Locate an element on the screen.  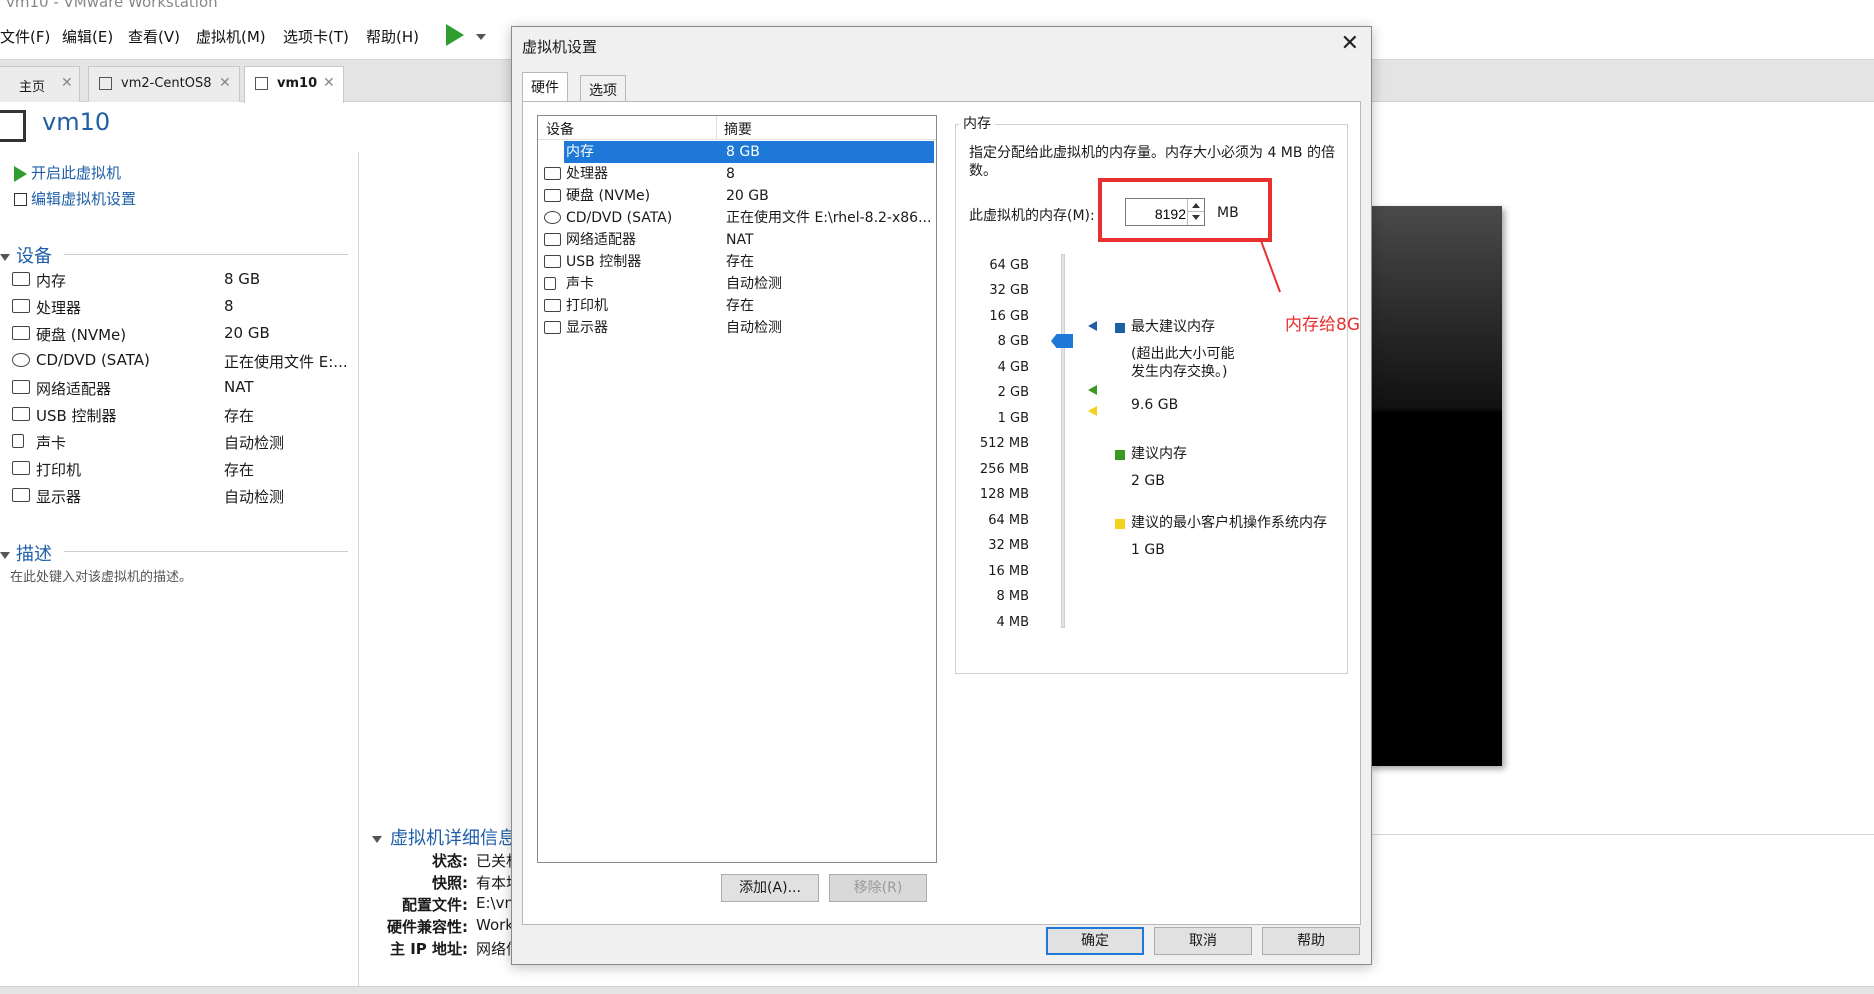
list-row-display: 显示器 自动检测 is located at coordinates (737, 328).